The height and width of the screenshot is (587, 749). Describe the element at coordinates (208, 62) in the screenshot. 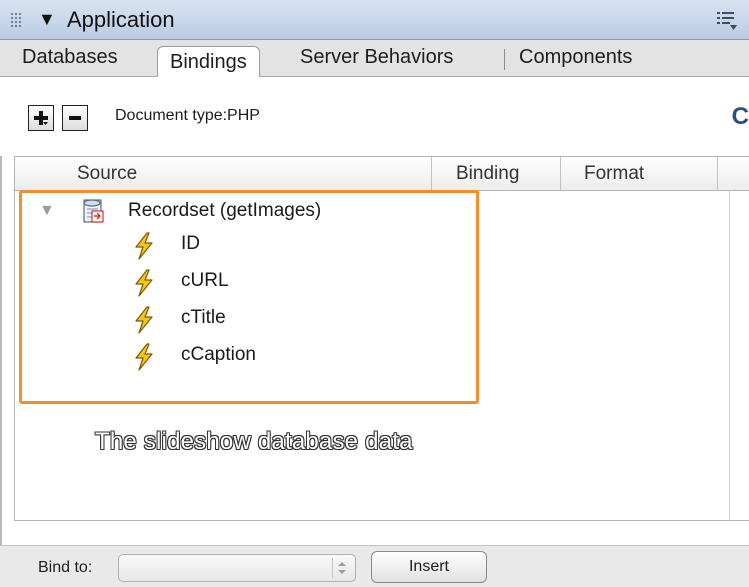

I see `tab-bindings: Bindings` at that location.